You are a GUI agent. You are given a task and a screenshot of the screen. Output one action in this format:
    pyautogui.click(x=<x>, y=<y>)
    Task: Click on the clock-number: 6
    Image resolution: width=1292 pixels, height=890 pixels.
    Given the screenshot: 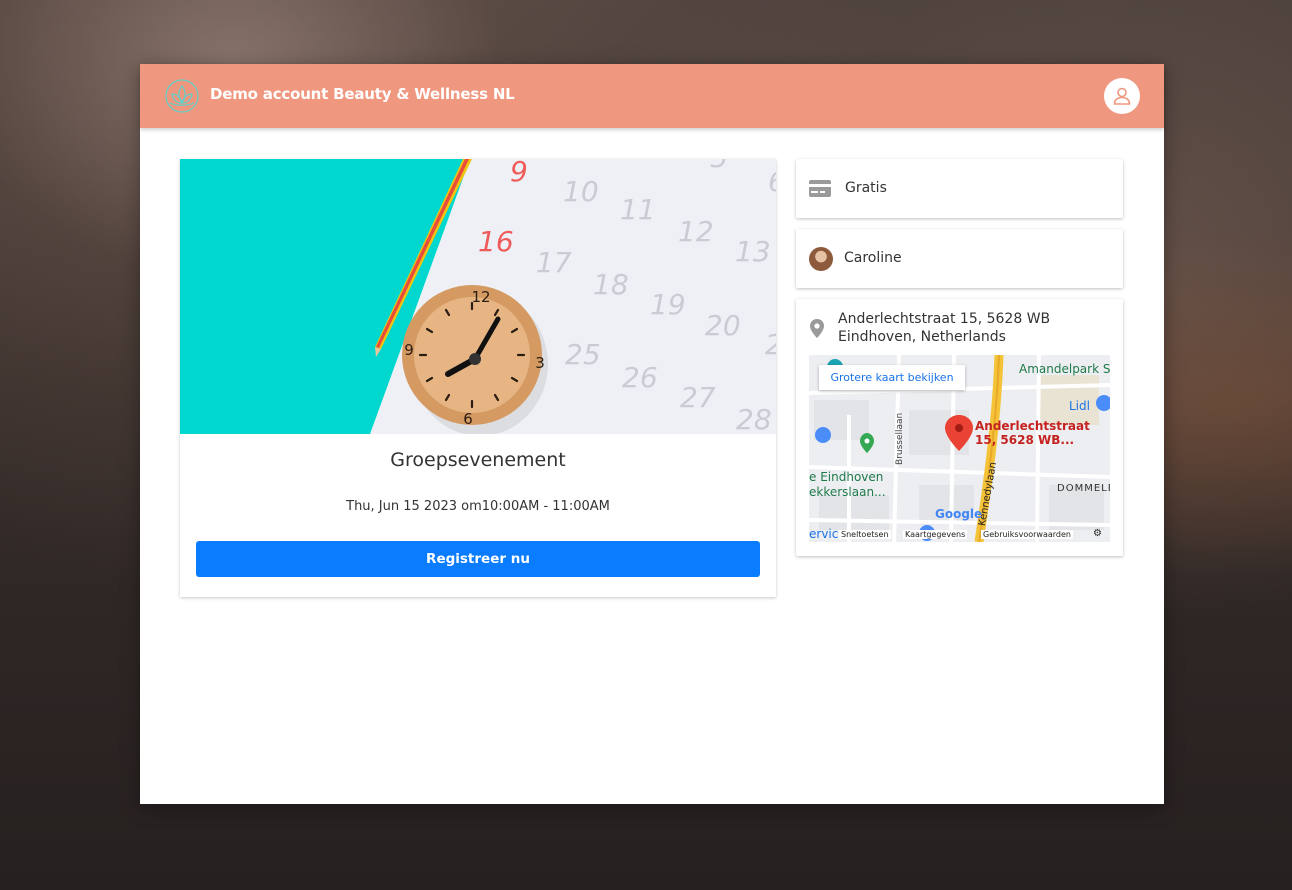 What is the action you would take?
    pyautogui.click(x=468, y=419)
    